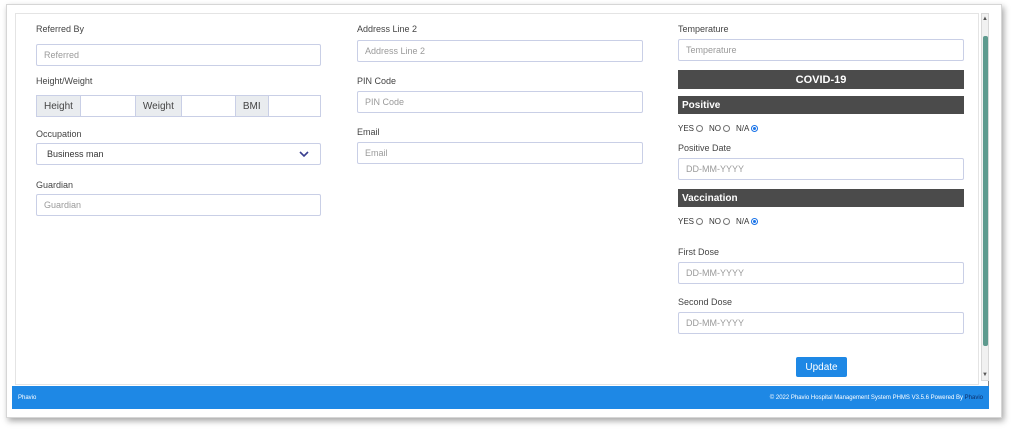  I want to click on positive-na-radio, so click(755, 128).